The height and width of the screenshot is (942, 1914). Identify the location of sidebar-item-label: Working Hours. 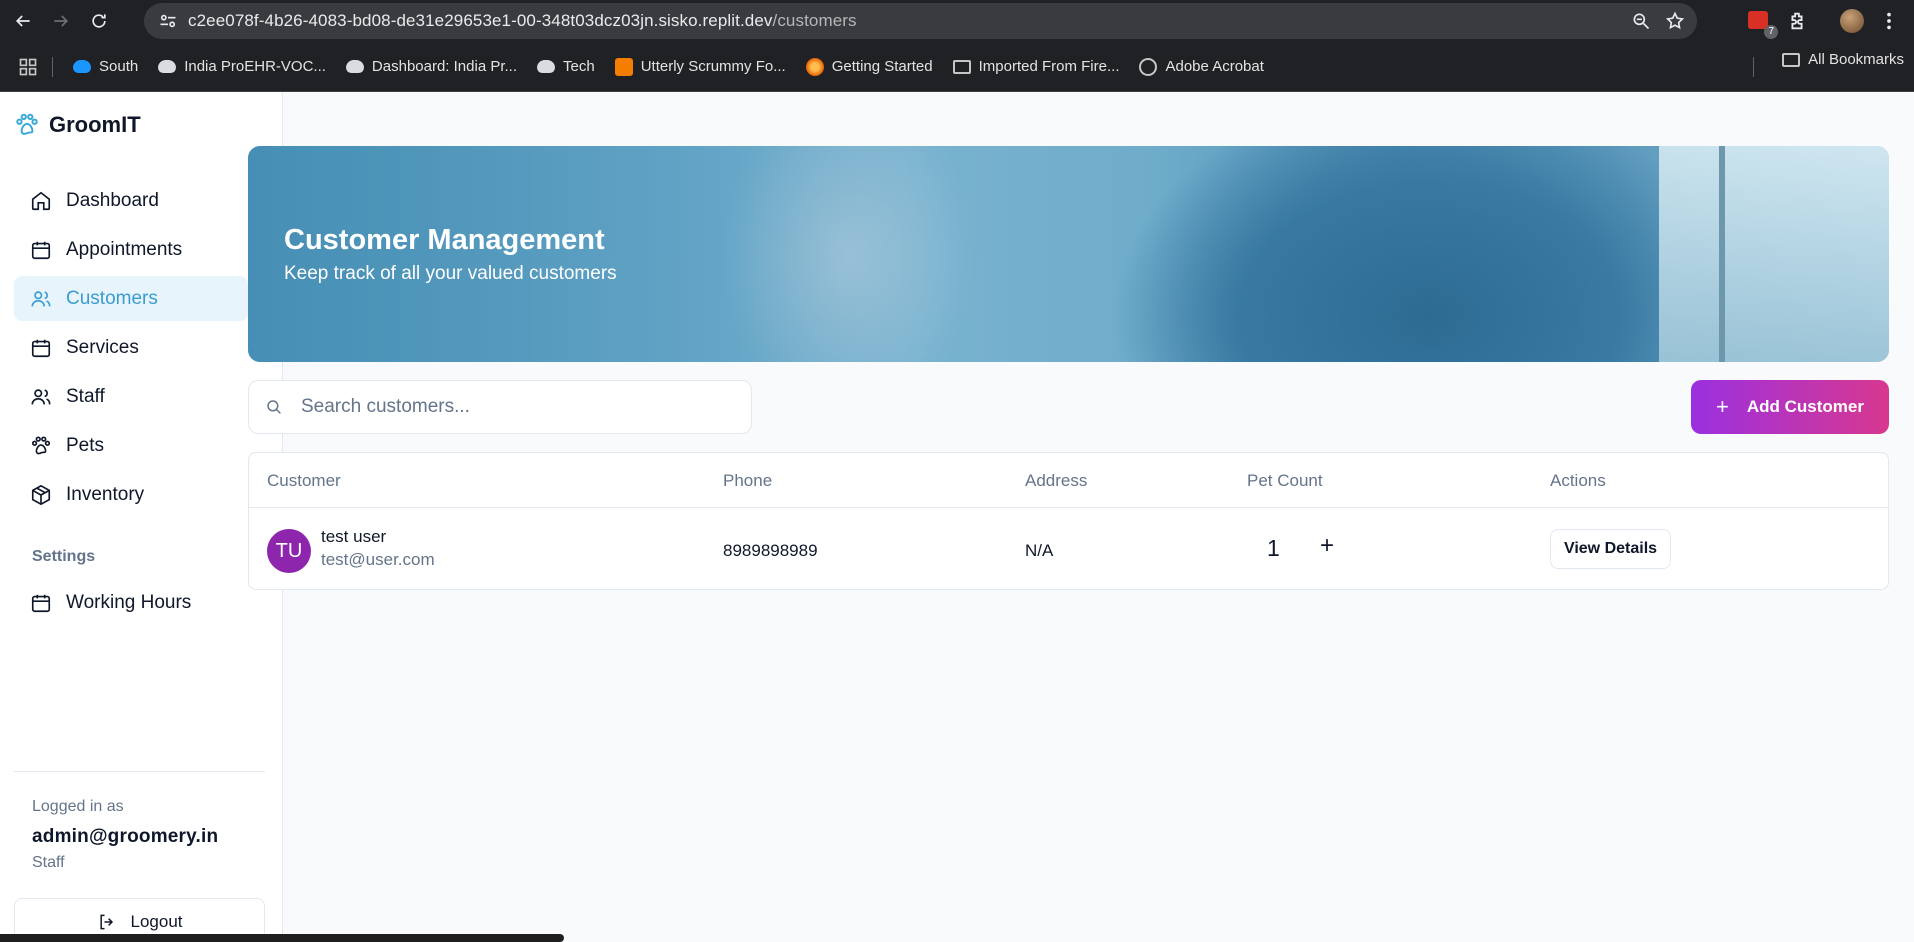
(129, 602).